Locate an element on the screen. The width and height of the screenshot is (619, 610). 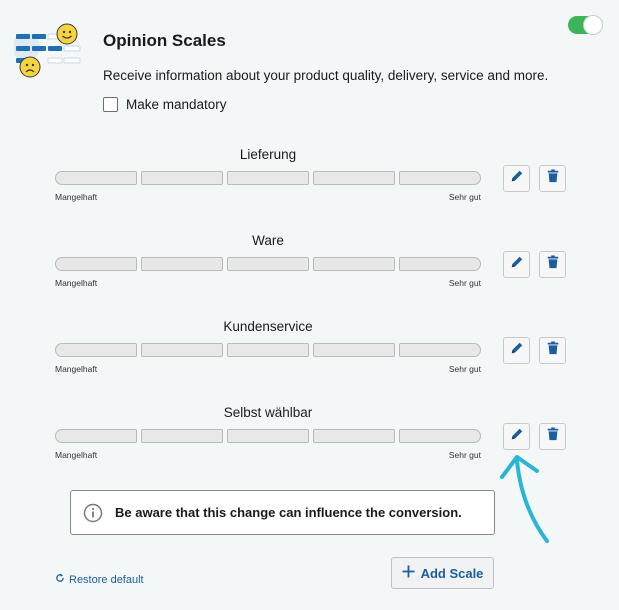
add-scale-button: Add Scale is located at coordinates (442, 573).